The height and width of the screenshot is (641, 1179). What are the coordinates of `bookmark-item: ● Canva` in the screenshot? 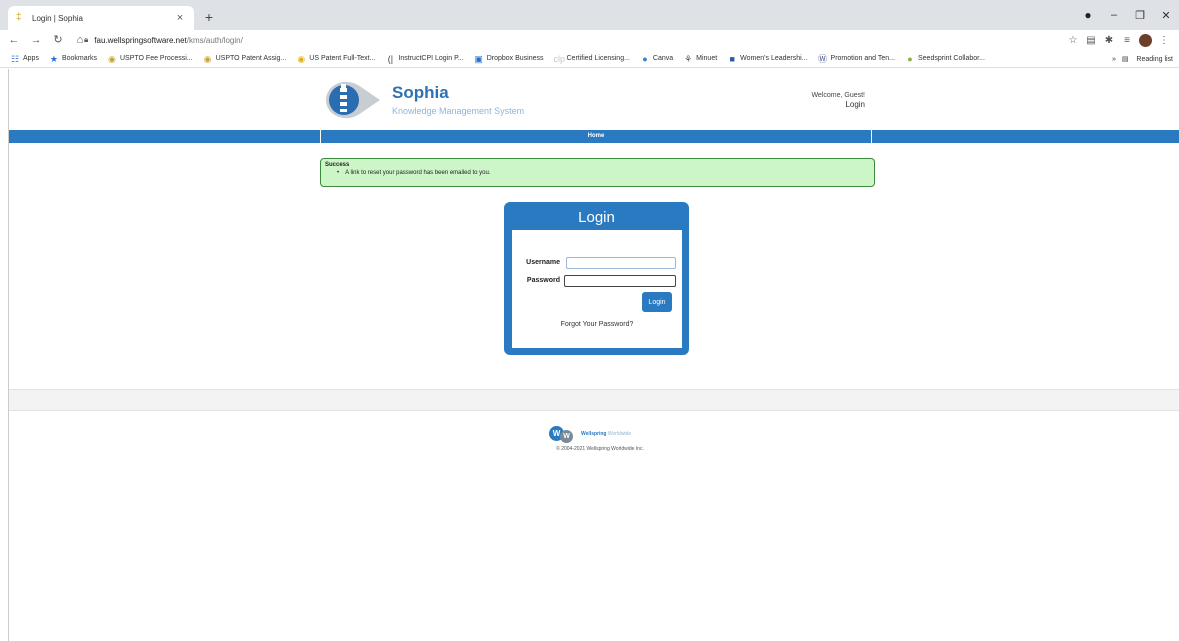 It's located at (656, 59).